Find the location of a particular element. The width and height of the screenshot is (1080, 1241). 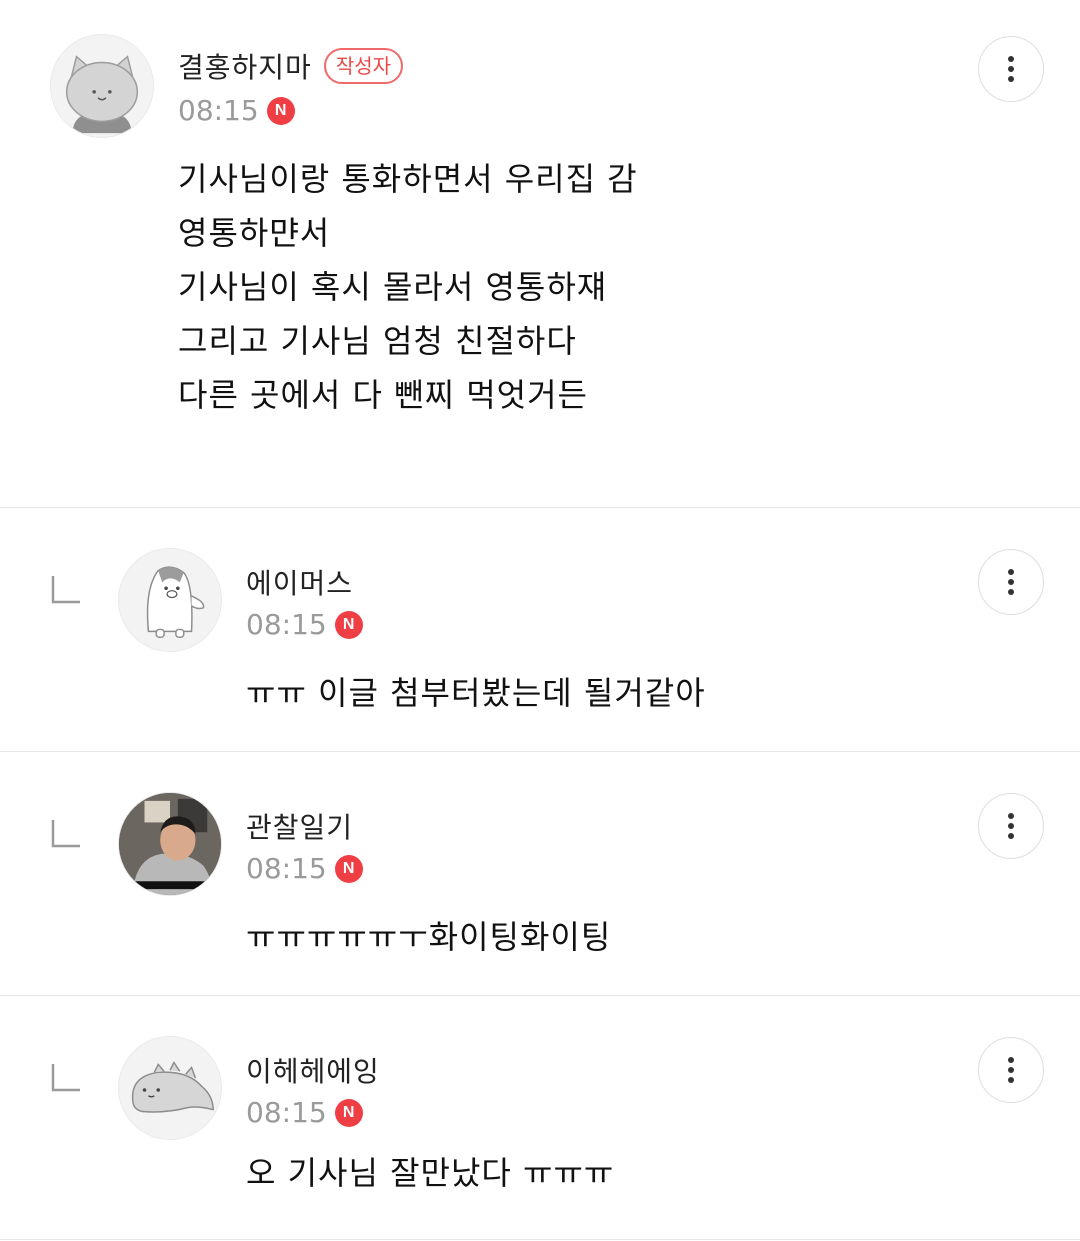

nickname: 에이머스 is located at coordinates (299, 582).